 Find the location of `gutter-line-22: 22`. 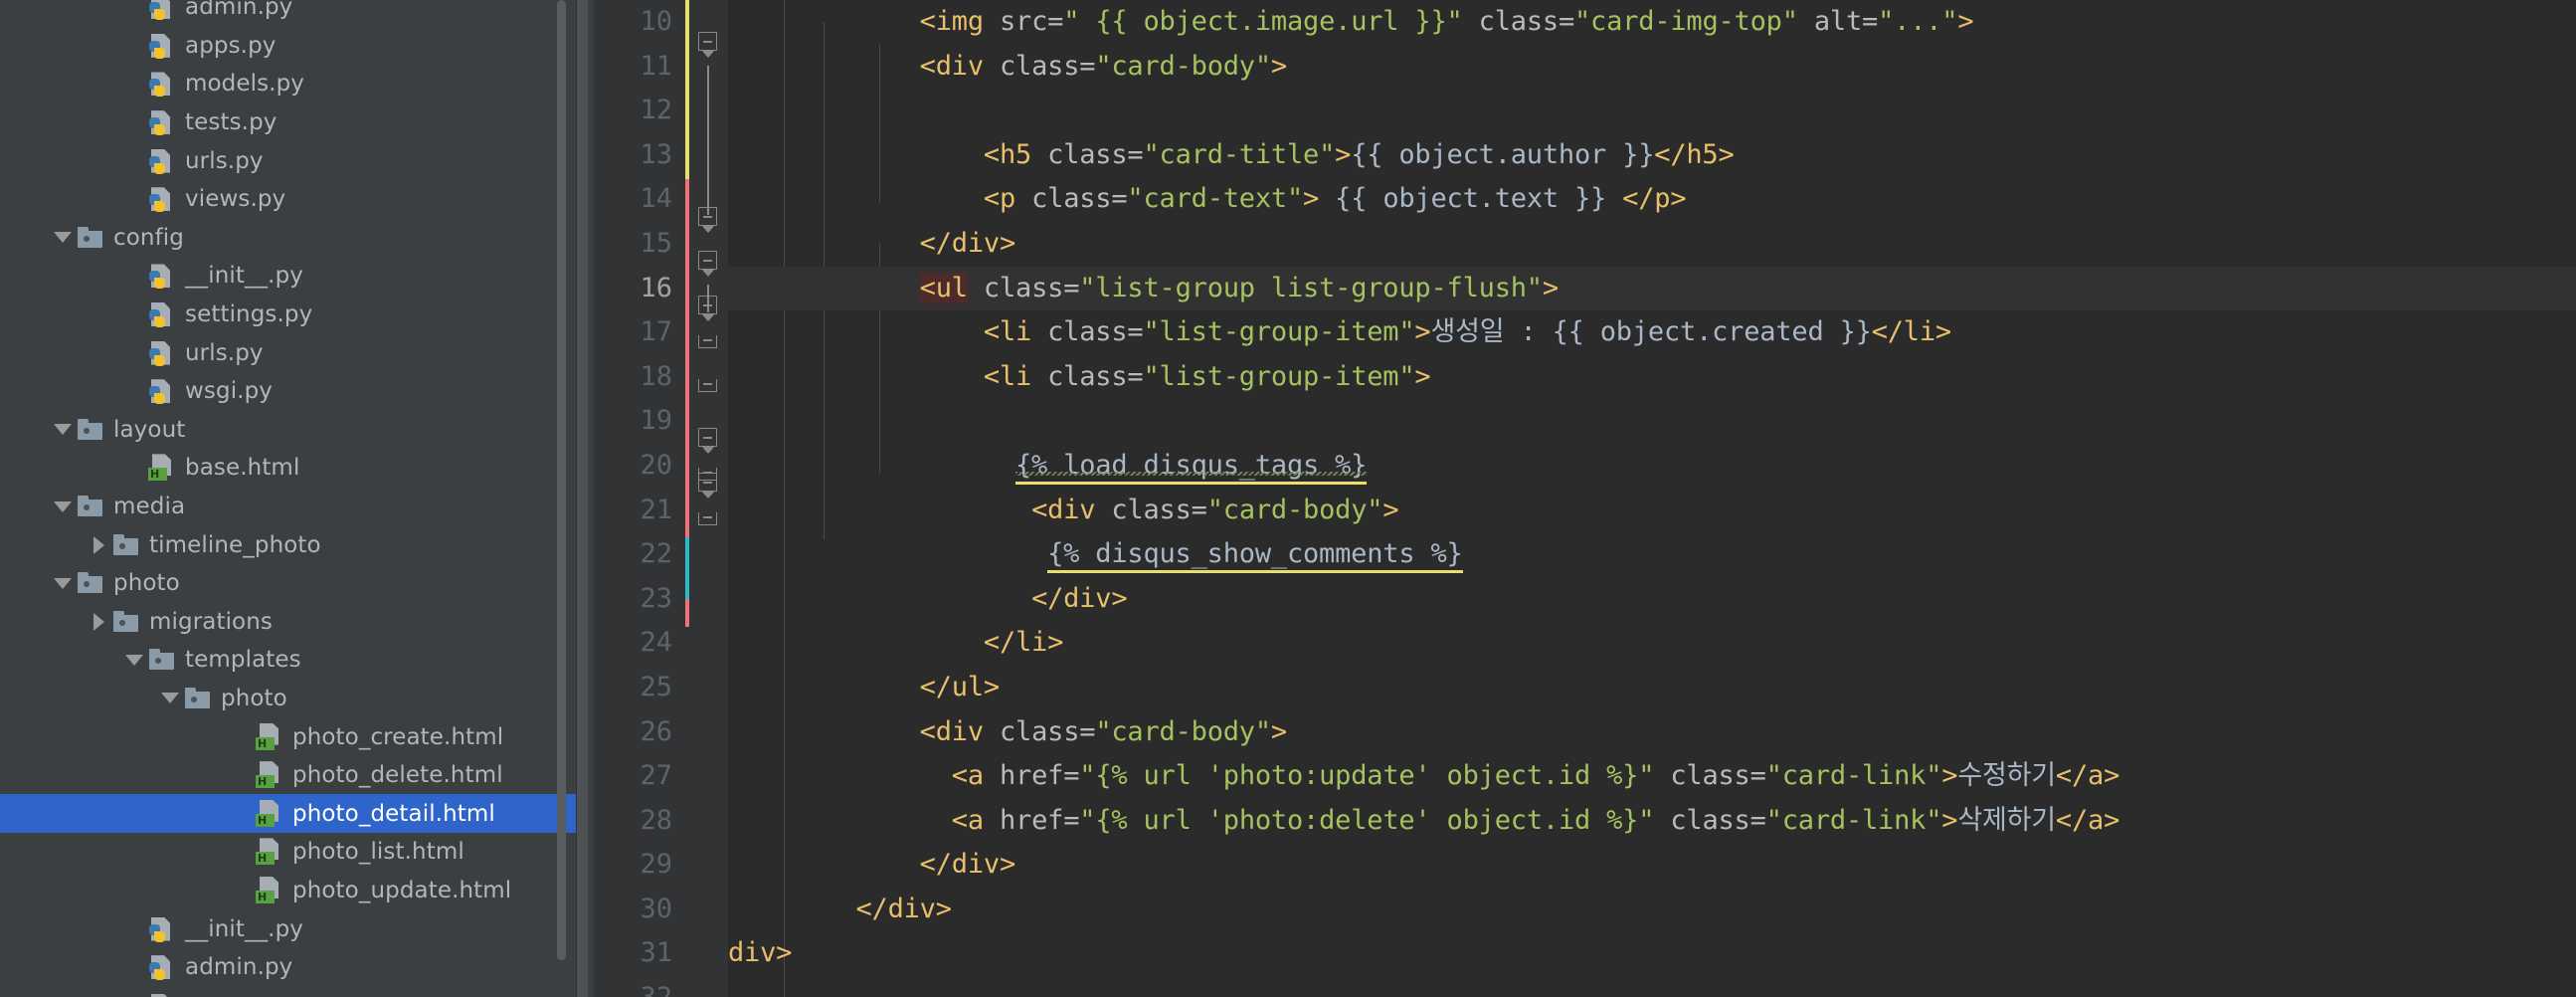

gutter-line-22: 22 is located at coordinates (652, 554).